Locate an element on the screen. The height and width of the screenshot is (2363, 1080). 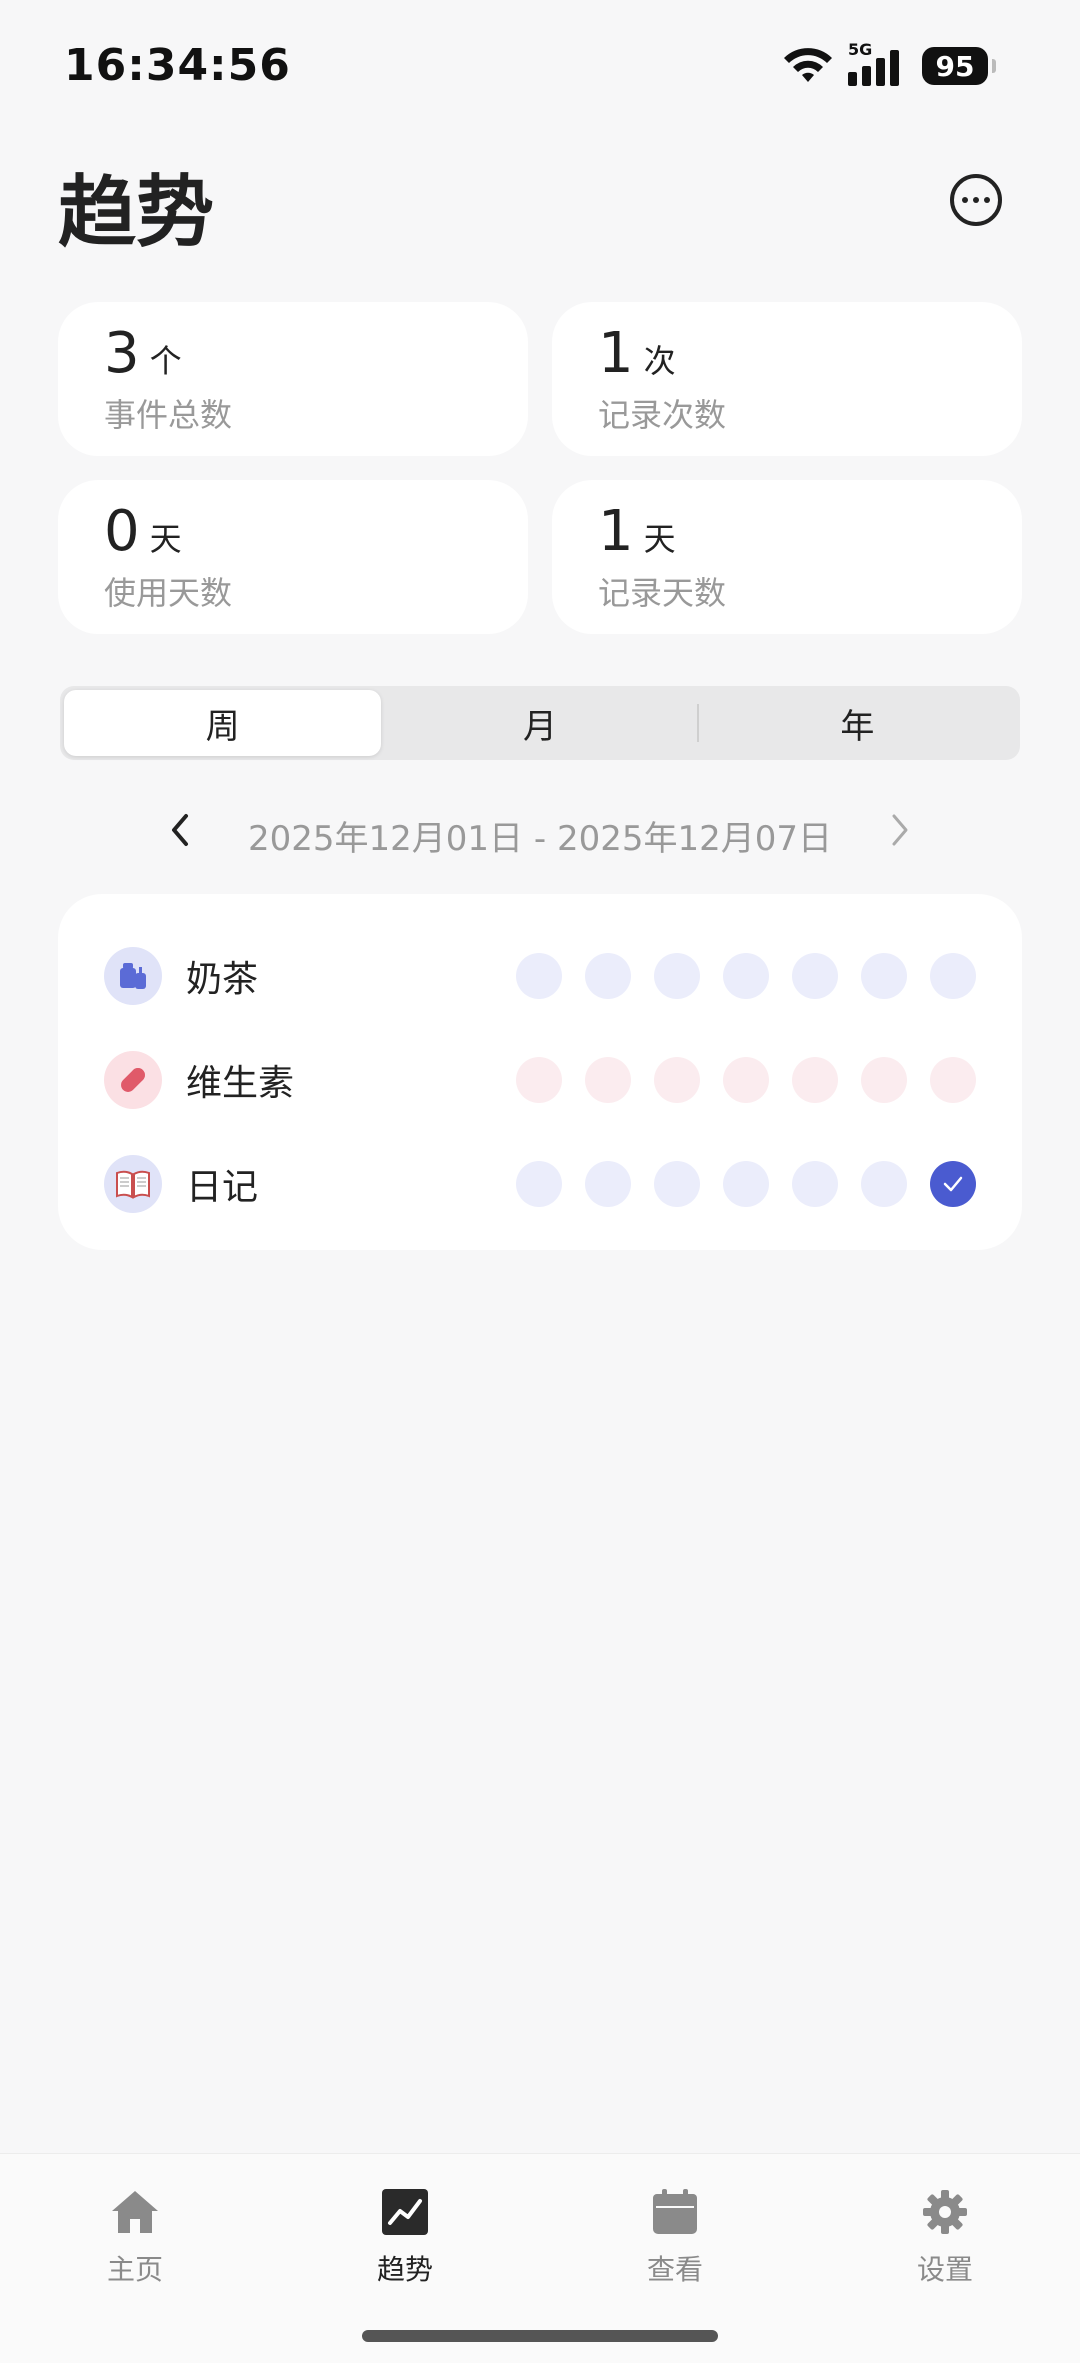
status-bar: 16:34:56 5G 95 is located at coordinates (540, 65).